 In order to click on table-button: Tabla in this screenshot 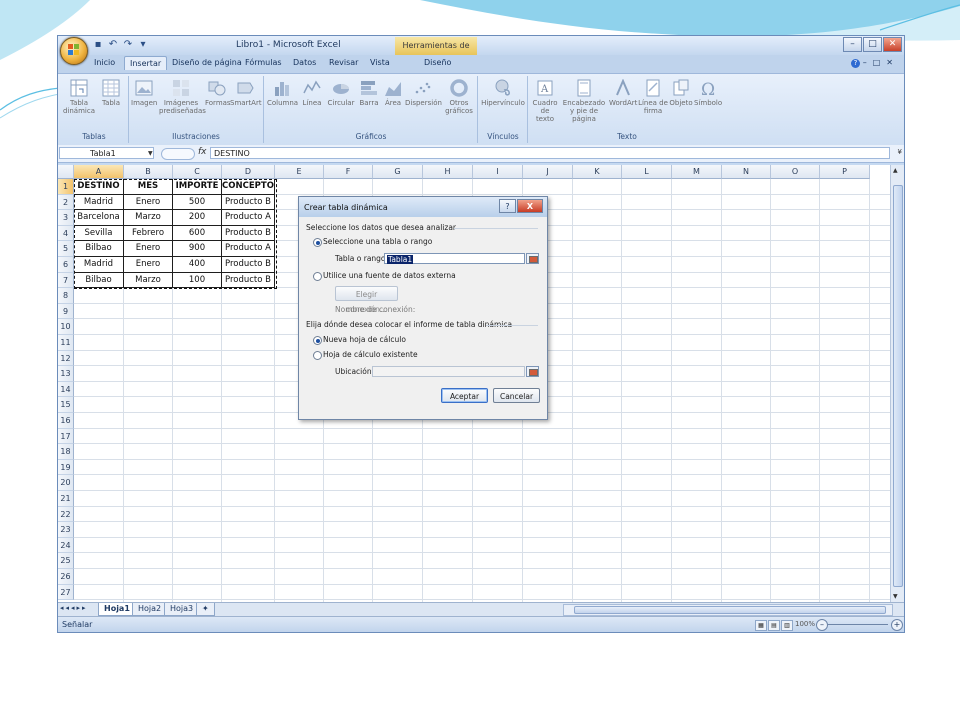, I will do `click(111, 93)`.